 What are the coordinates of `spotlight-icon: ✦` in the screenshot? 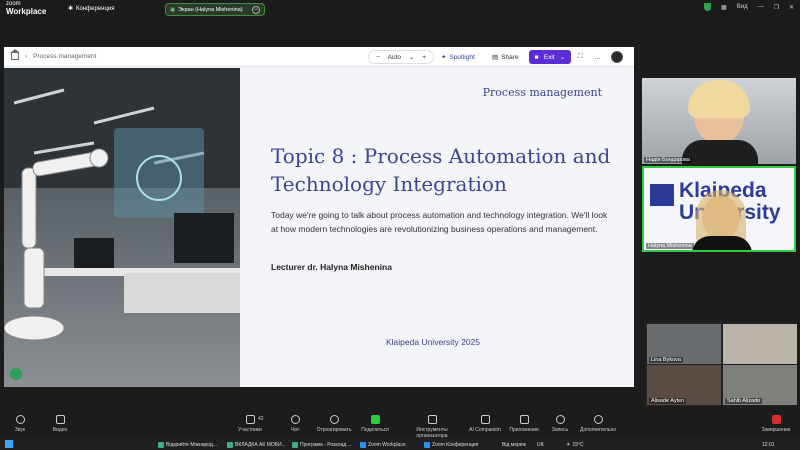 It's located at (444, 57).